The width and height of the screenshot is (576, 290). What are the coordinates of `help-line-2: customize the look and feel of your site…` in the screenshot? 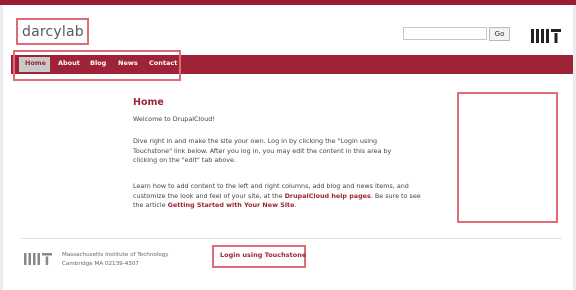 It's located at (288, 197).